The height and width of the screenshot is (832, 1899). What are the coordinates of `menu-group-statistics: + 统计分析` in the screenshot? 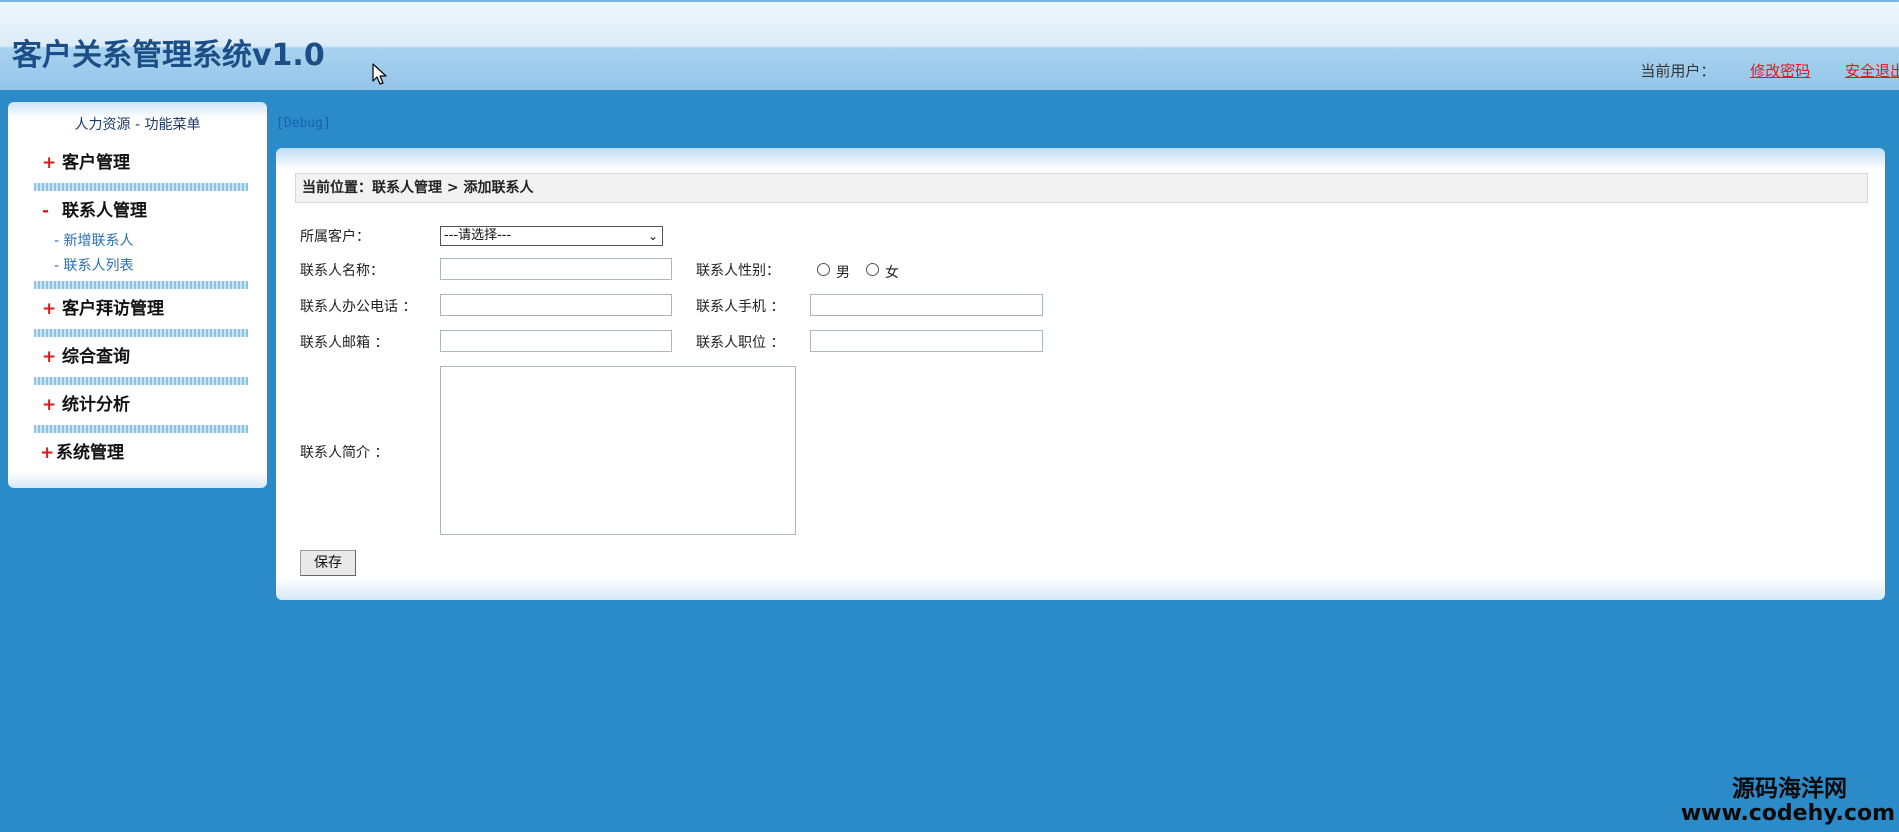 It's located at (86, 402).